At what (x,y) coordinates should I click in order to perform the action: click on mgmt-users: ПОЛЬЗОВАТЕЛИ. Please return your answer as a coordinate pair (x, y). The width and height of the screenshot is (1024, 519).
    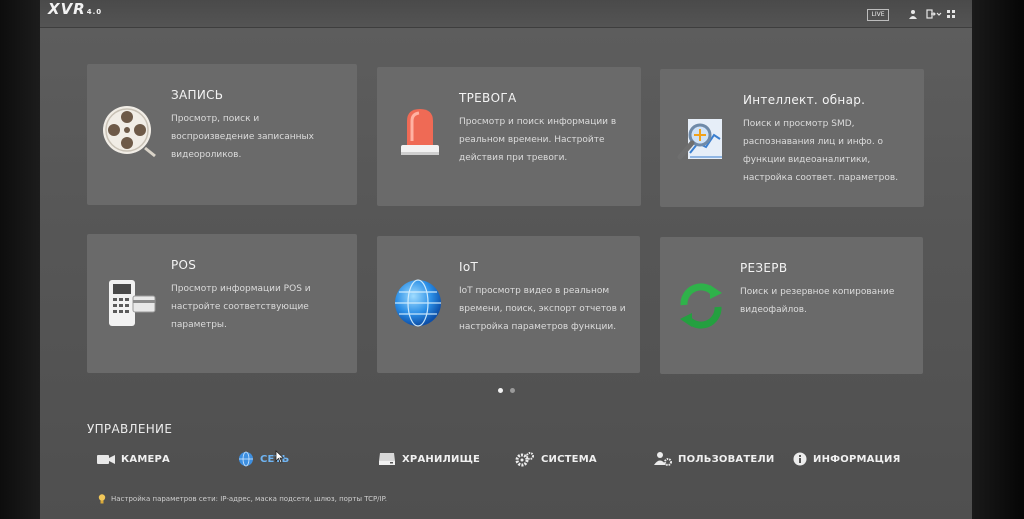
    Looking at the image, I should click on (714, 459).